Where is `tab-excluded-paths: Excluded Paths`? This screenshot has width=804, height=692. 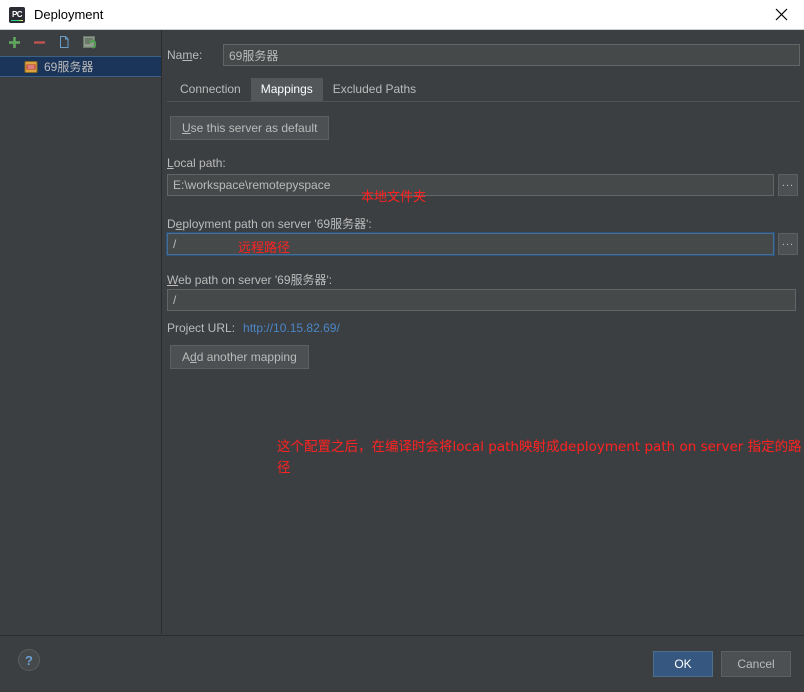
tab-excluded-paths: Excluded Paths is located at coordinates (374, 89).